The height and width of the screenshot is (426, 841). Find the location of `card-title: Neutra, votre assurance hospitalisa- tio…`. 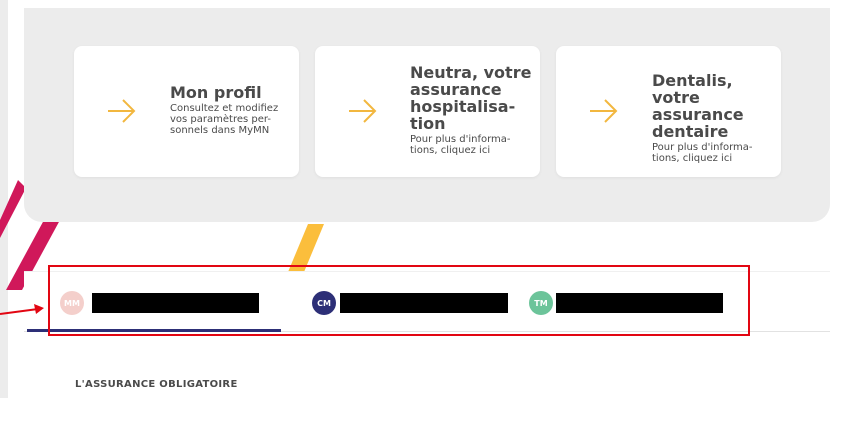

card-title: Neutra, votre assurance hospitalisa- tio… is located at coordinates (471, 98).